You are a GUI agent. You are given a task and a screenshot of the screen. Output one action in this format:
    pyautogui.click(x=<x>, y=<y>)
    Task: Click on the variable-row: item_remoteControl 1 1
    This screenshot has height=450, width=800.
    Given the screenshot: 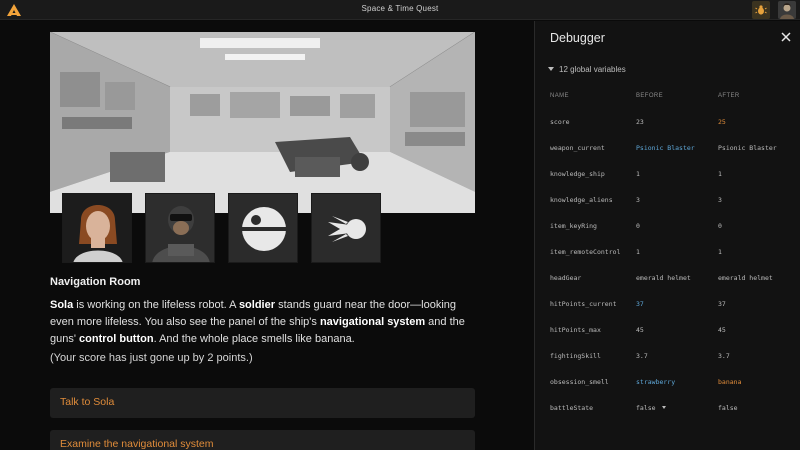 What is the action you would take?
    pyautogui.click(x=667, y=252)
    